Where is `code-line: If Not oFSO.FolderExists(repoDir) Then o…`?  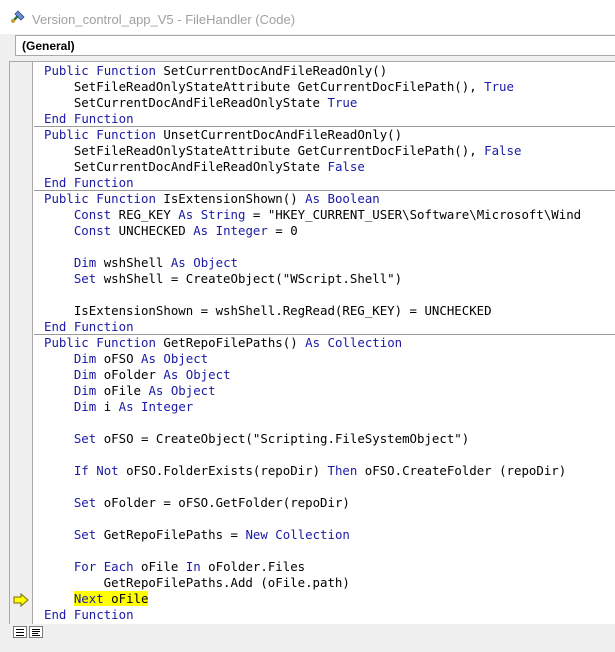
code-line: If Not oFSO.FolderExists(repoDir) Then o… is located at coordinates (305, 471).